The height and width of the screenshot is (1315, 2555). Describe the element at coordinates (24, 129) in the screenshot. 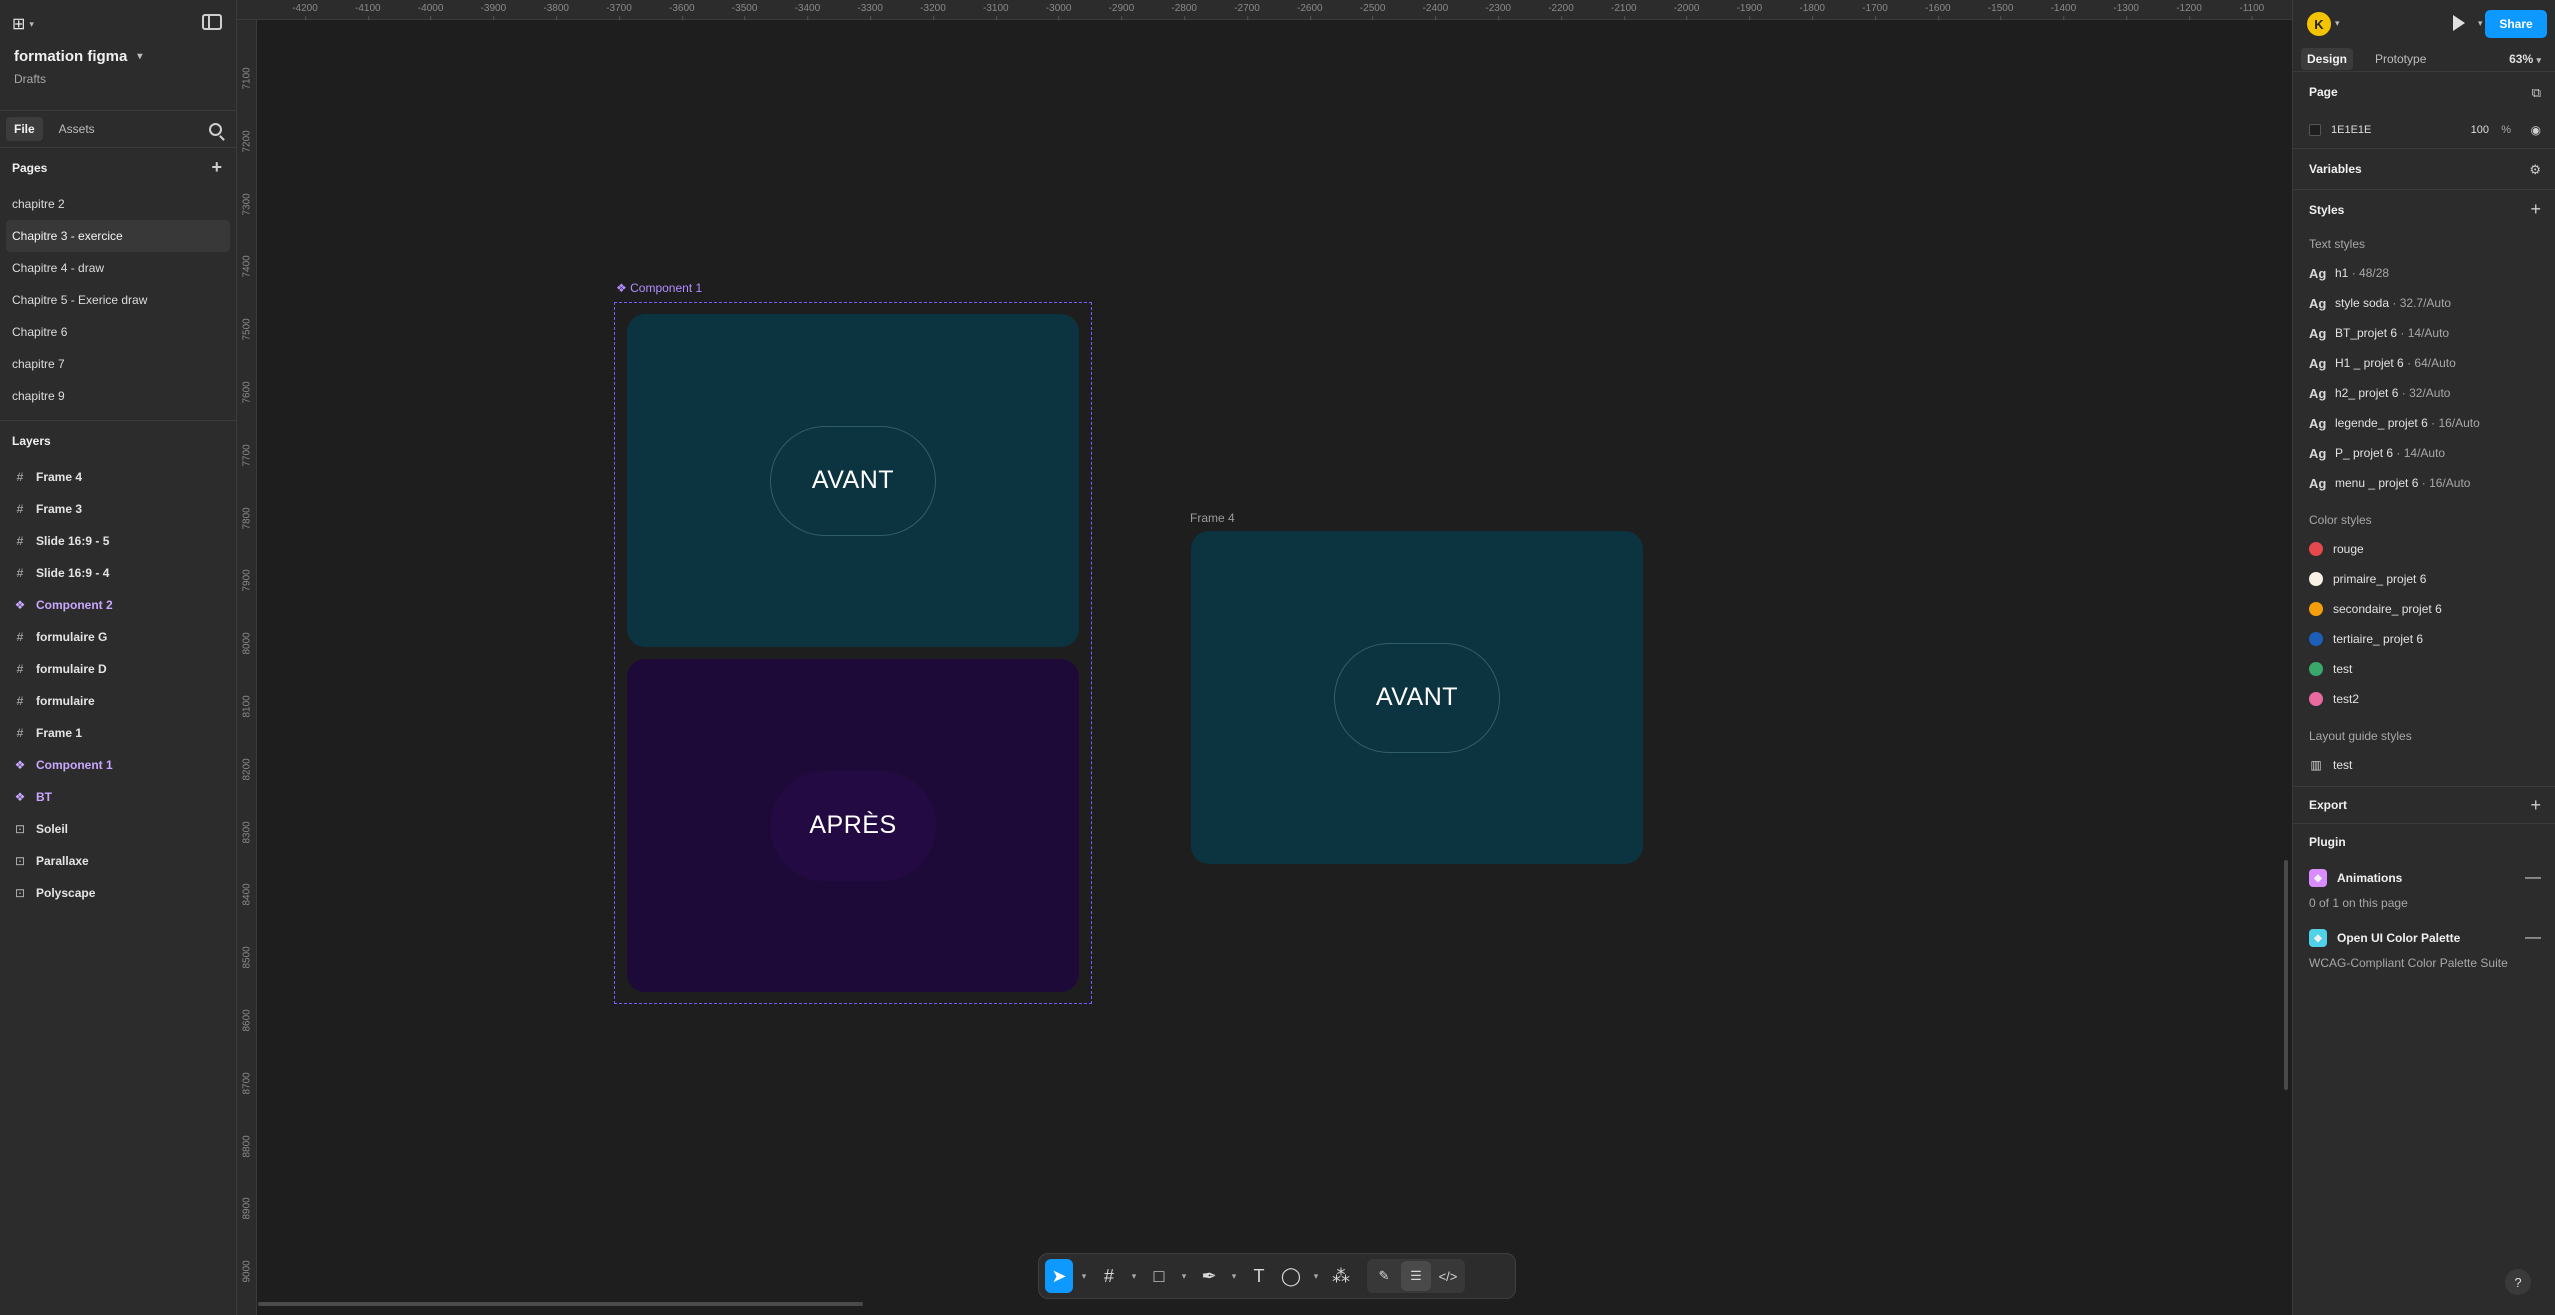

I see `tab-file: File` at that location.